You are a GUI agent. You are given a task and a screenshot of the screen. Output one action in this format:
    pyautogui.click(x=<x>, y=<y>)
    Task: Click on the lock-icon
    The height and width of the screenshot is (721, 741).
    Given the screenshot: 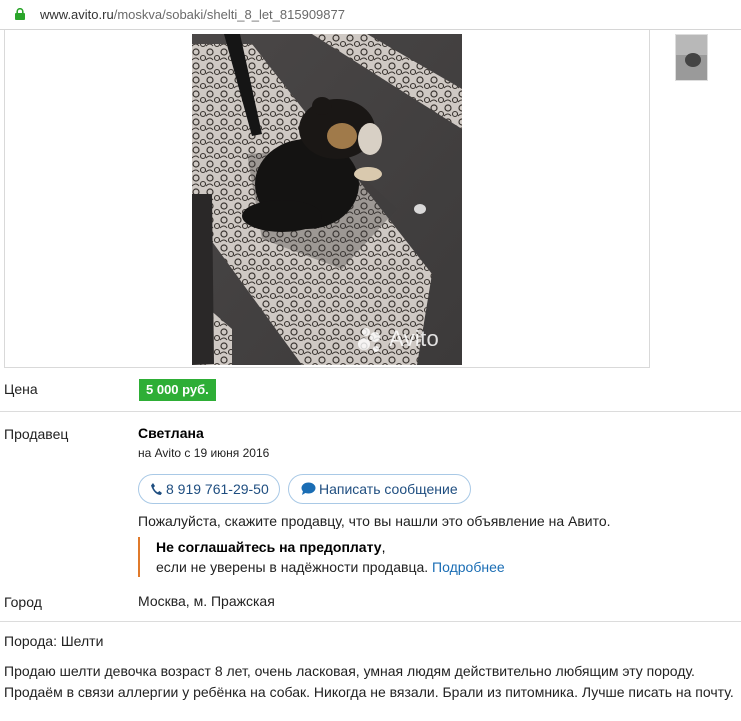 What is the action you would take?
    pyautogui.click(x=20, y=14)
    